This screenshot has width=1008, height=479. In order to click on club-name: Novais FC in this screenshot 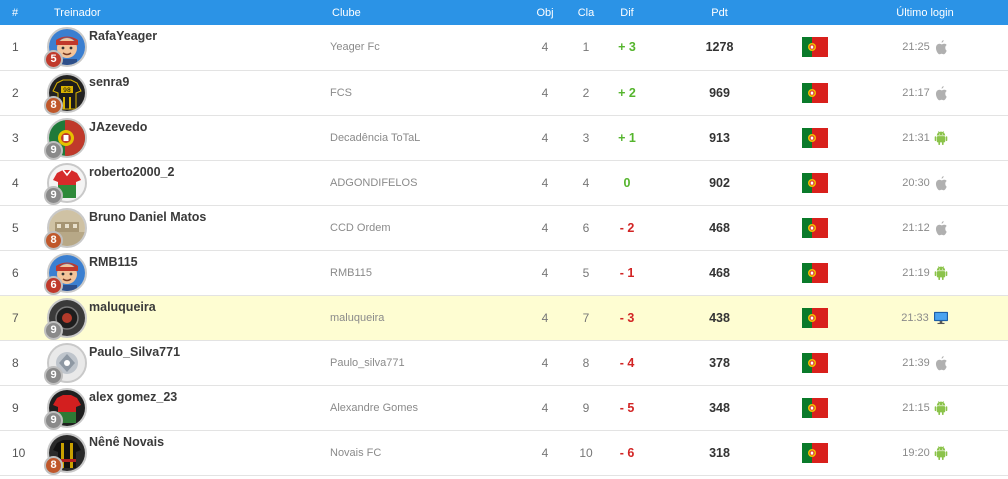, I will do `click(425, 452)`.